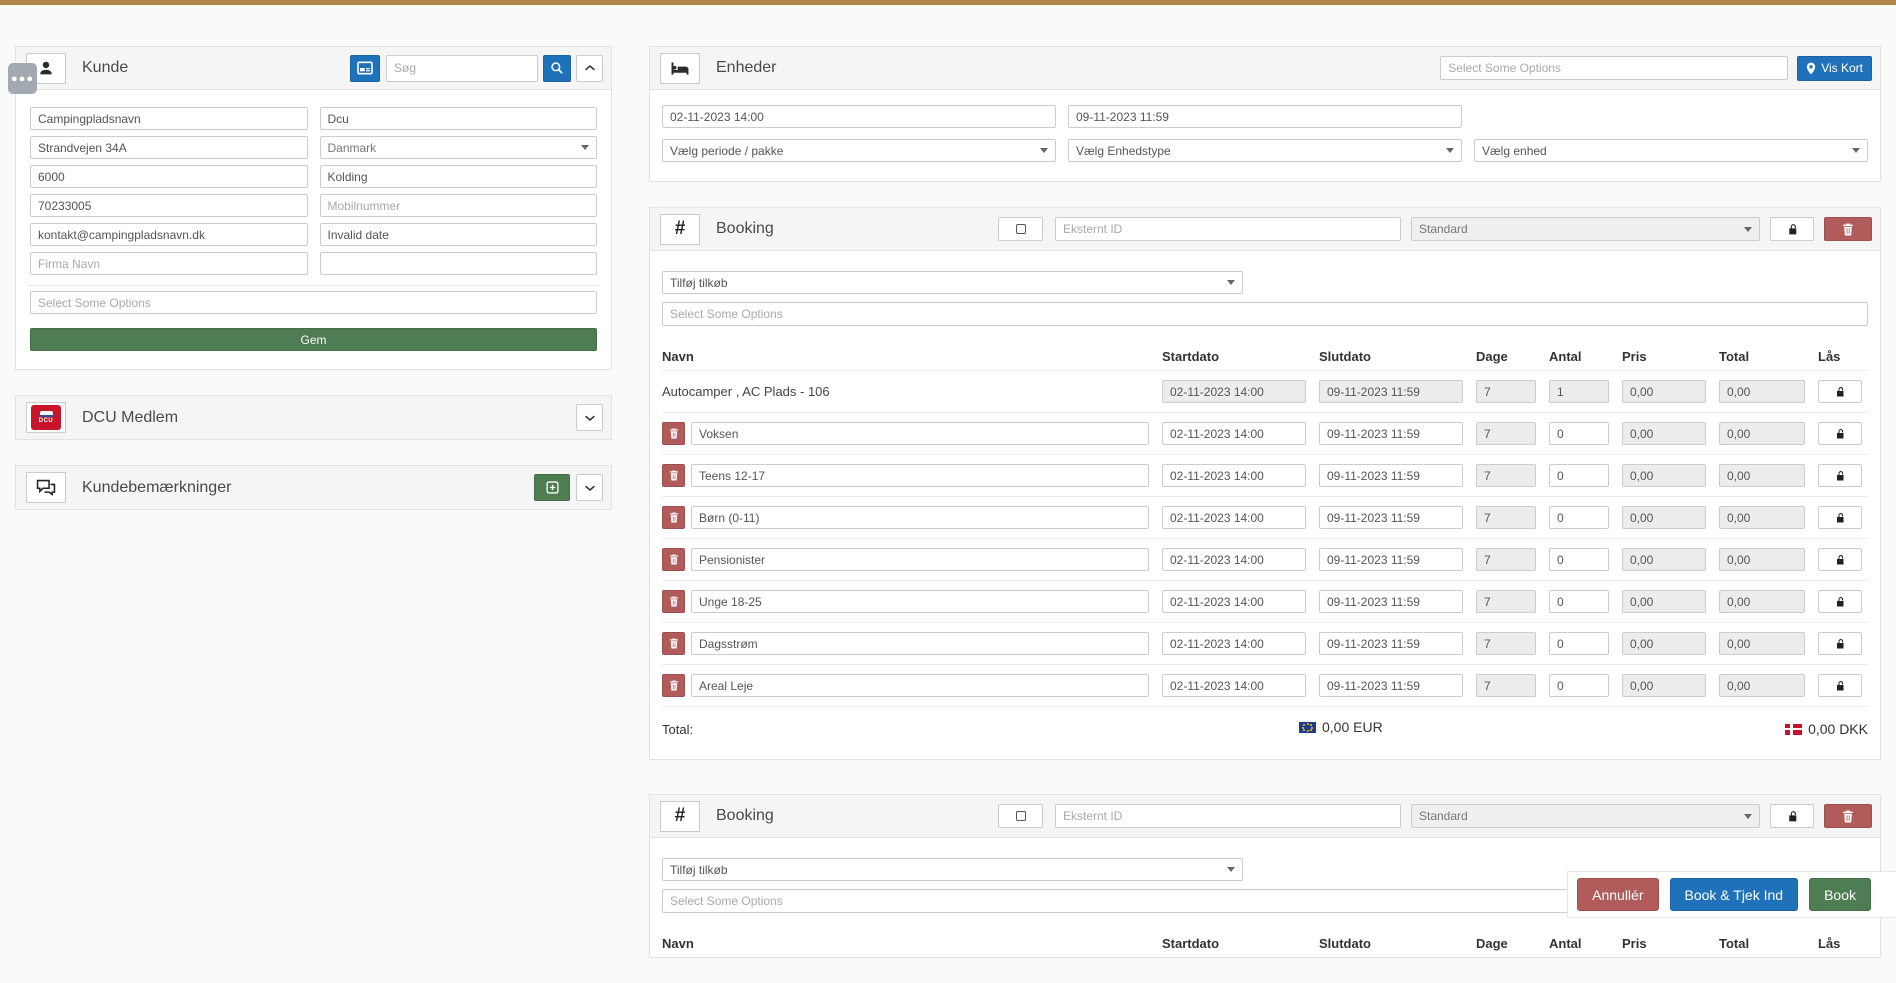 This screenshot has width=1896, height=983. Describe the element at coordinates (1840, 894) in the screenshot. I see `book-button: Book` at that location.